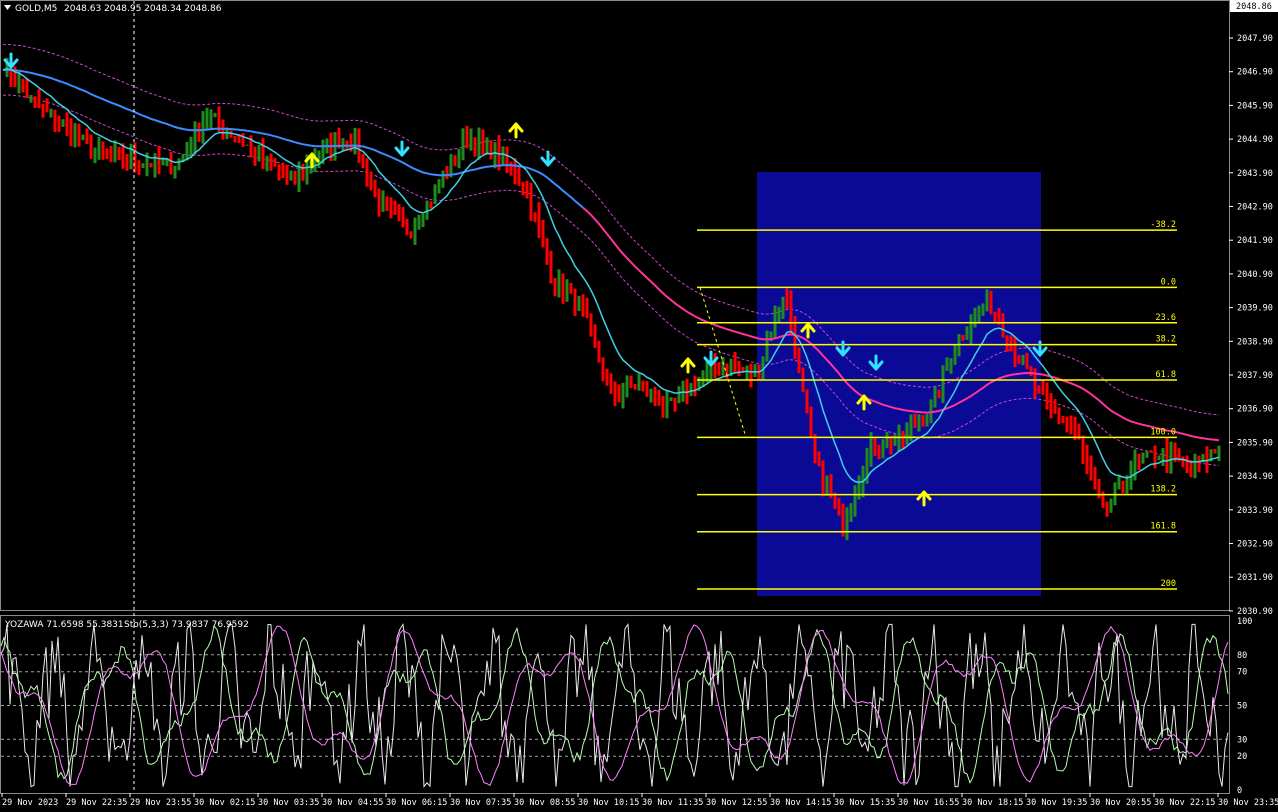  What do you see at coordinates (352, 803) in the screenshot?
I see `x-tick-label: 30 Nov 04:55` at bounding box center [352, 803].